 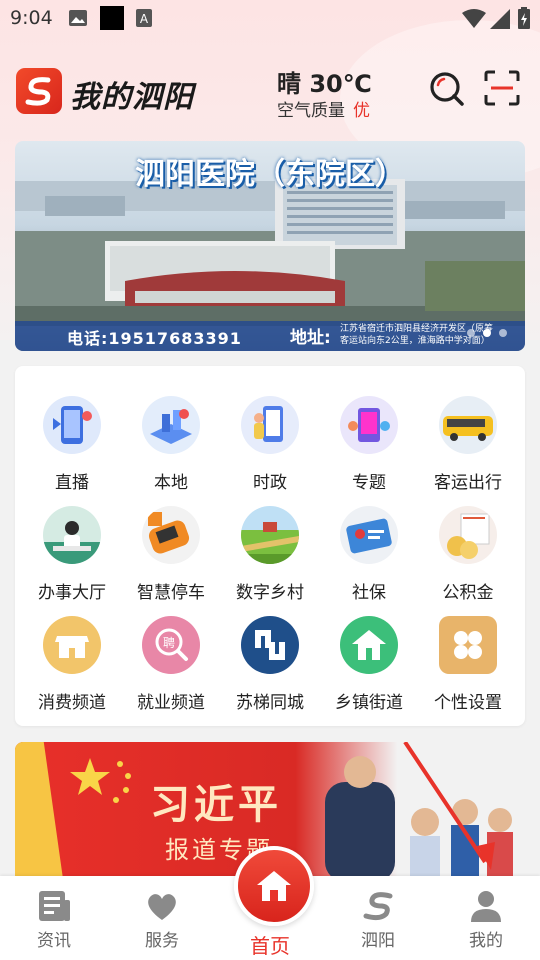 I want to click on battery-icon, so click(x=524, y=20).